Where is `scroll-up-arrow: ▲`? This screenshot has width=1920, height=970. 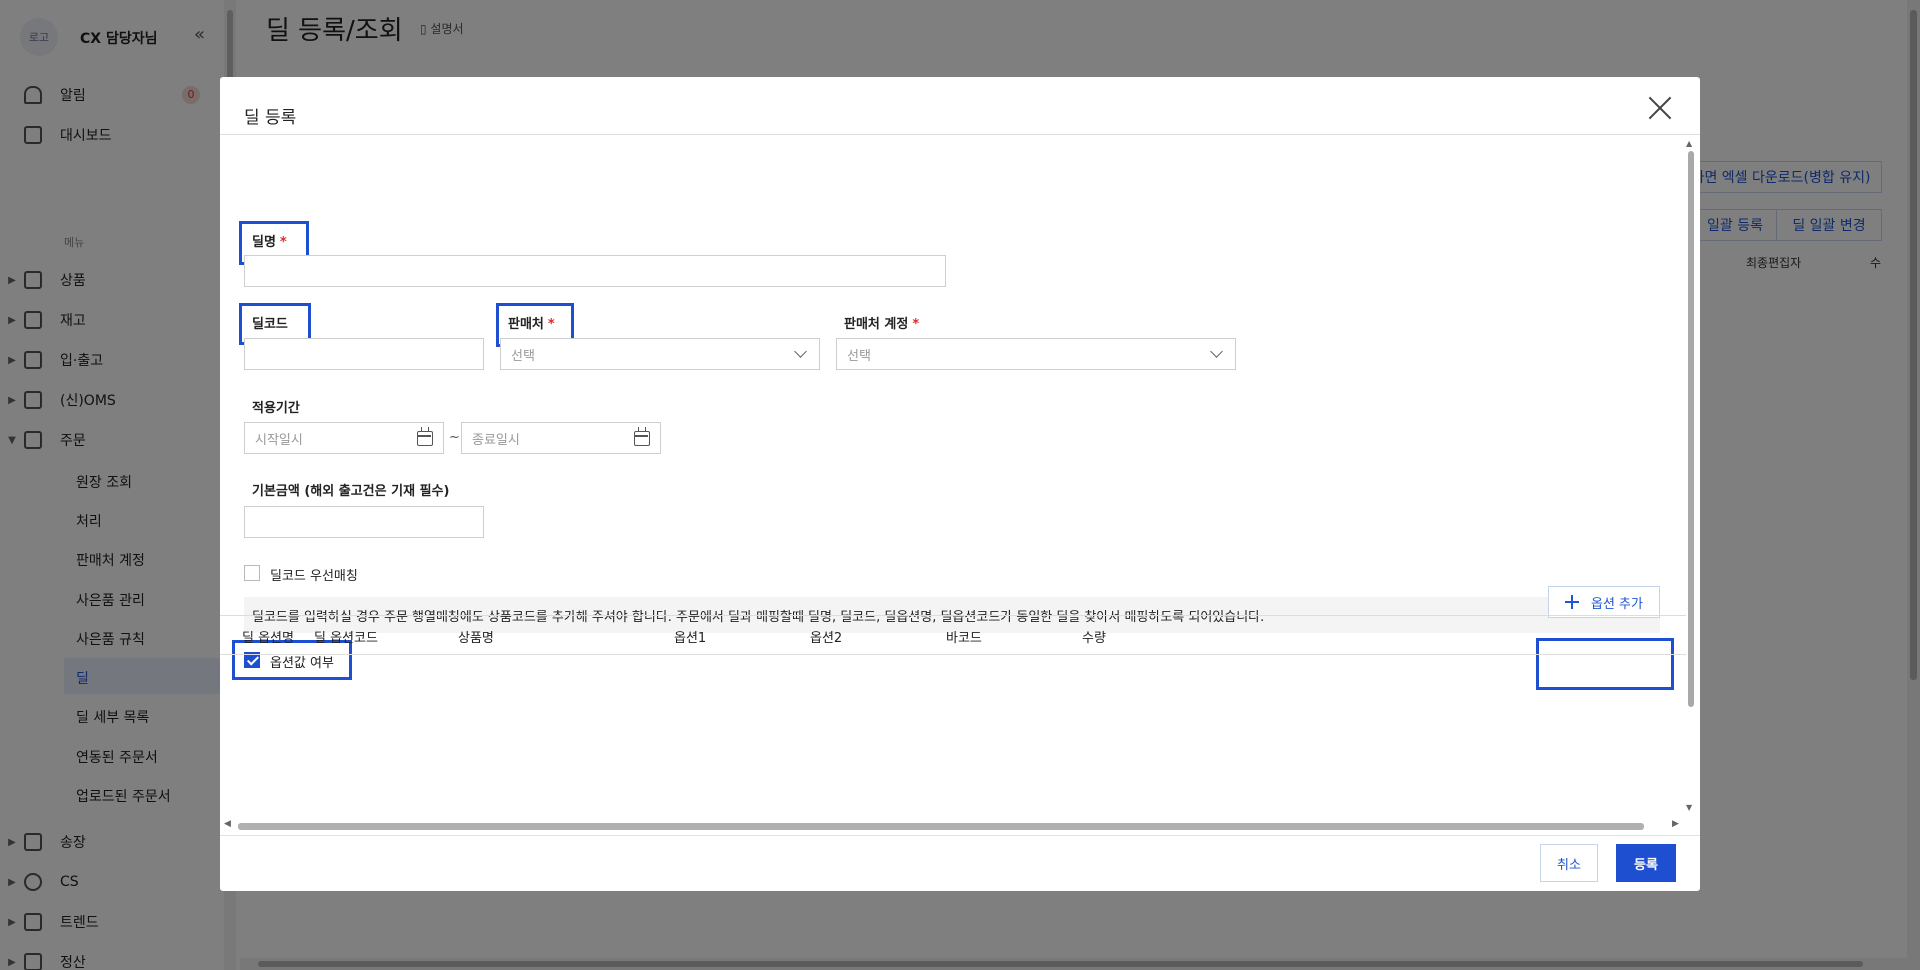 scroll-up-arrow: ▲ is located at coordinates (1689, 143).